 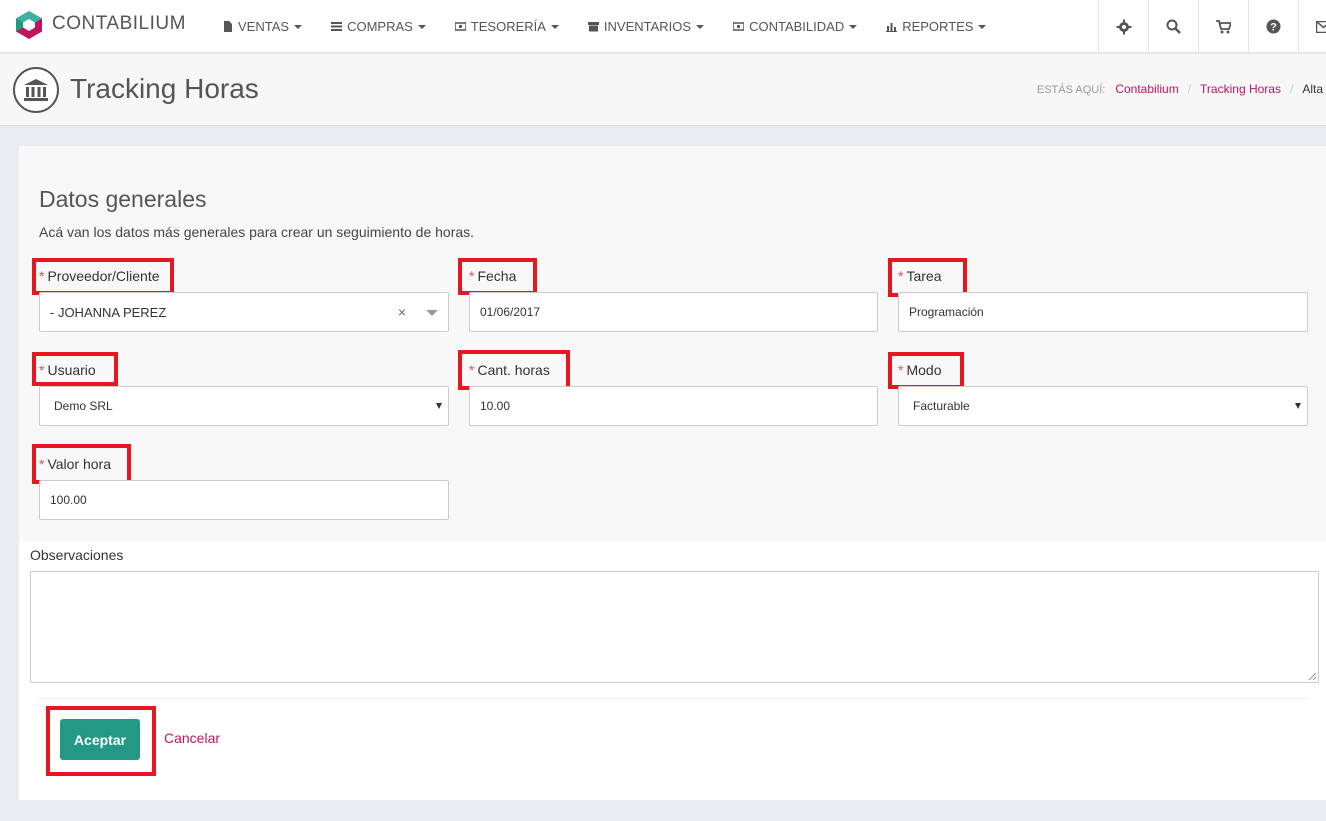 What do you see at coordinates (1071, 90) in the screenshot?
I see `breadcrumb-label: ESTÁS AQUÍ:` at bounding box center [1071, 90].